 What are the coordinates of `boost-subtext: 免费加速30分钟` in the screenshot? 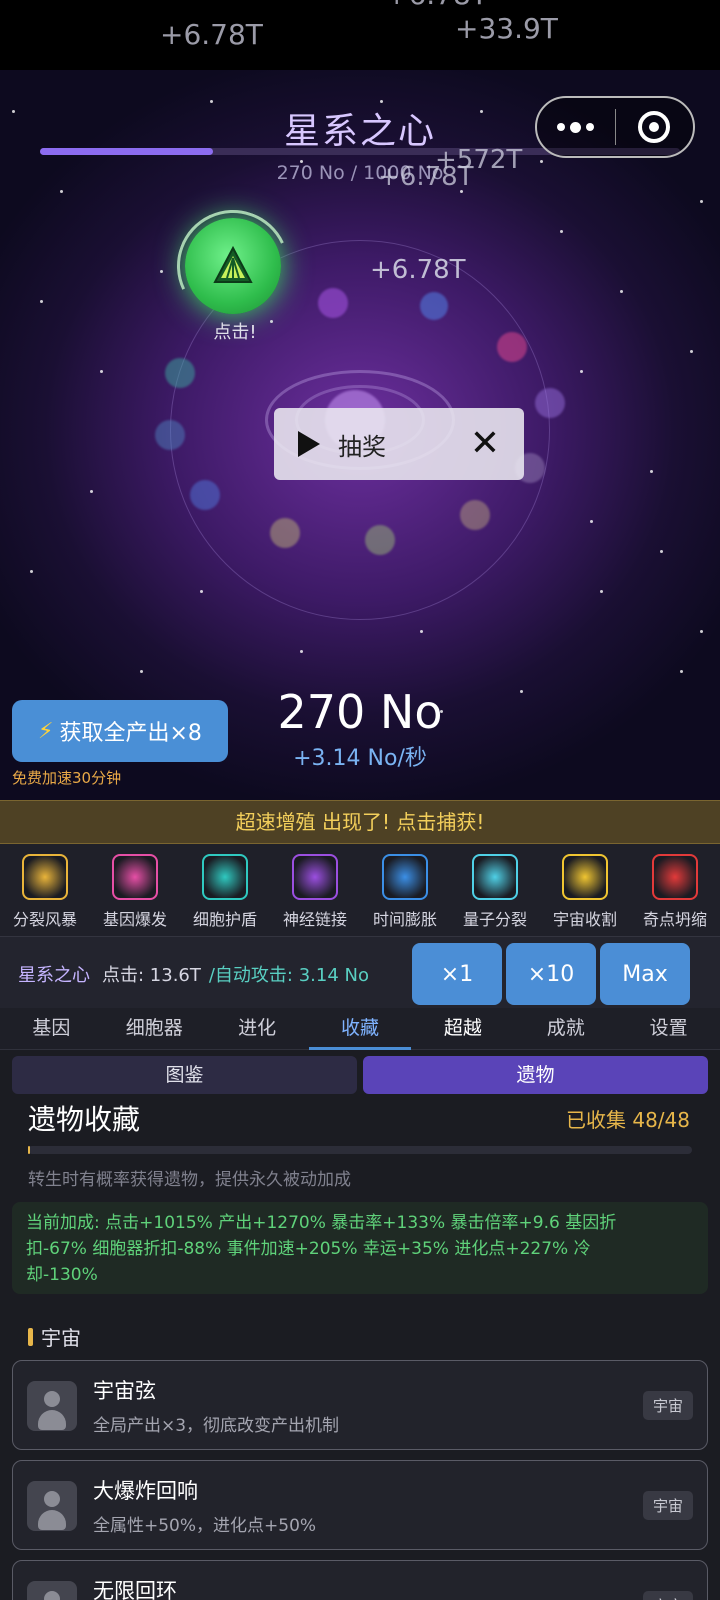 It's located at (67, 778).